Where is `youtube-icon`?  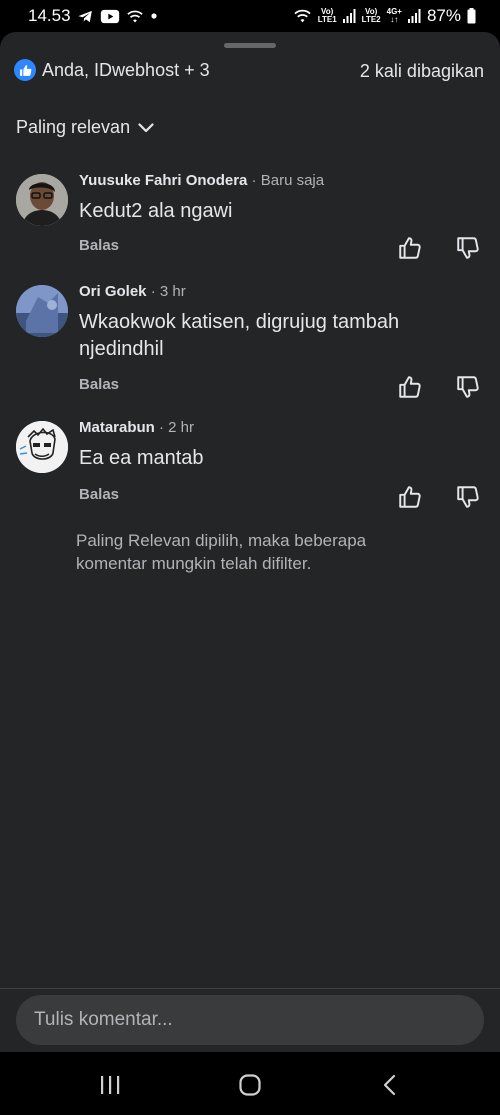
youtube-icon is located at coordinates (110, 16).